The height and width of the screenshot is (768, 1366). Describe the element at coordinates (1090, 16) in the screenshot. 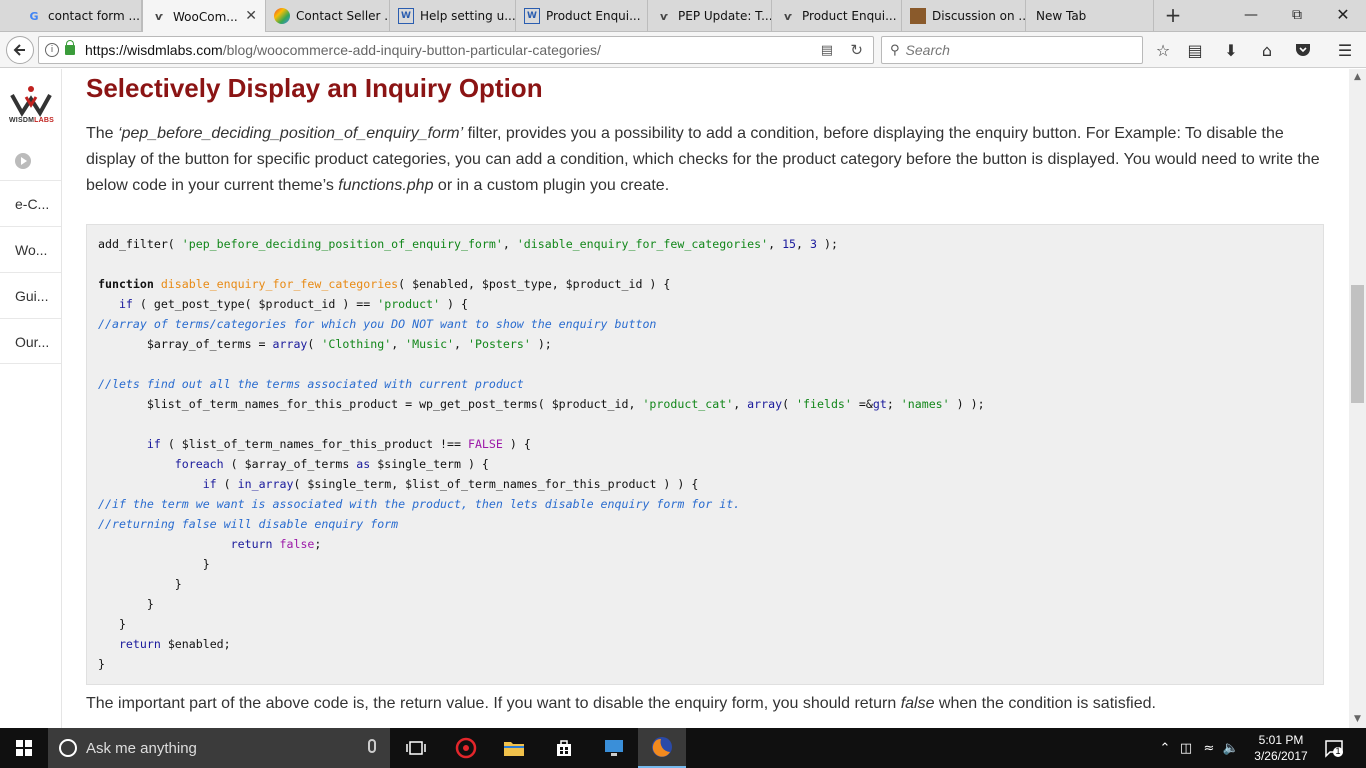

I see `tab-8: New Tab` at that location.